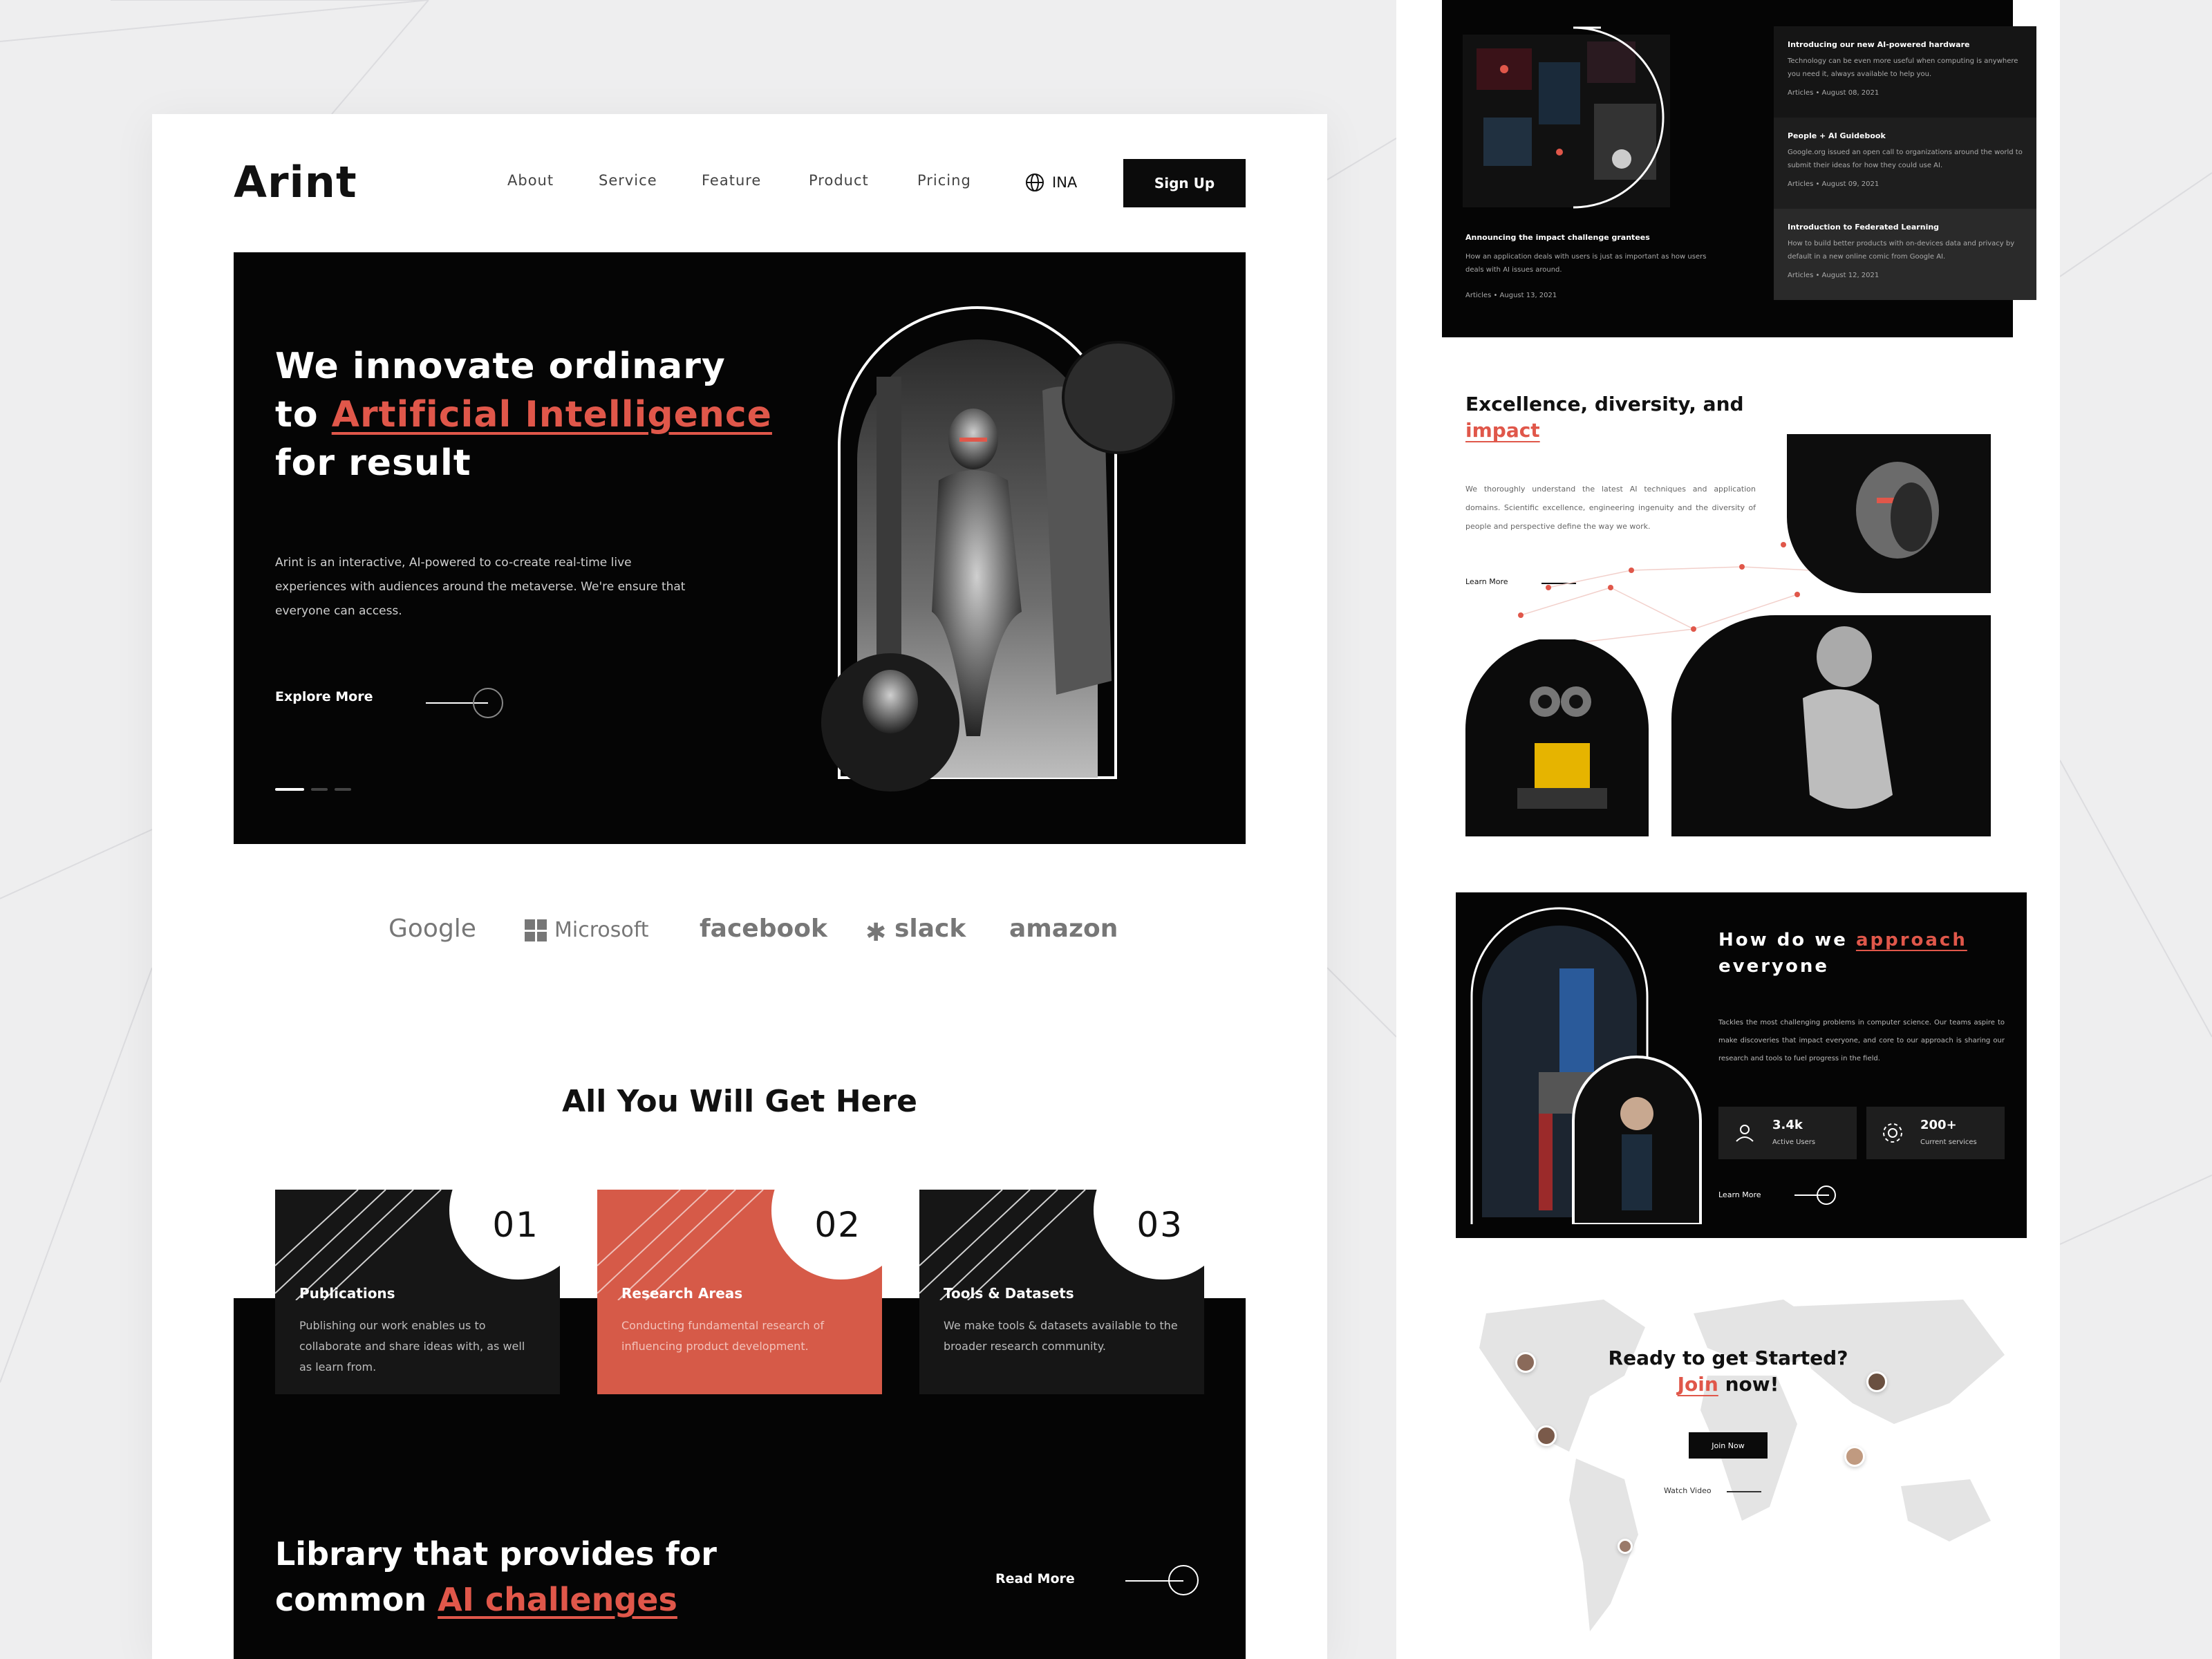  Describe the element at coordinates (1911, 940) in the screenshot. I see `approach-title-highlight: approach` at that location.